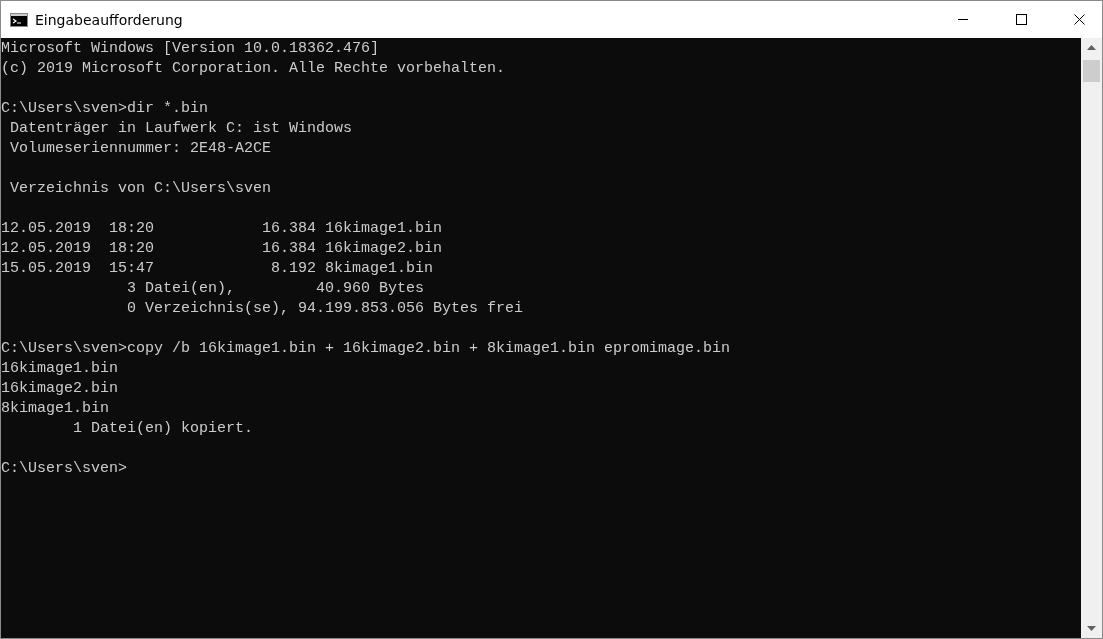 The height and width of the screenshot is (639, 1103). Describe the element at coordinates (190, 49) in the screenshot. I see `console-line: Microsoft Windows [Version 10.0.18362.476]` at that location.